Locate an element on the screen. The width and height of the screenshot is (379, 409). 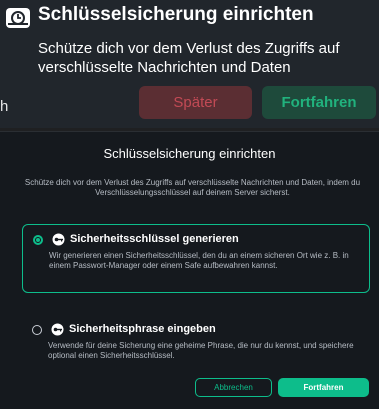
continue-button: Fortfahren is located at coordinates (319, 102).